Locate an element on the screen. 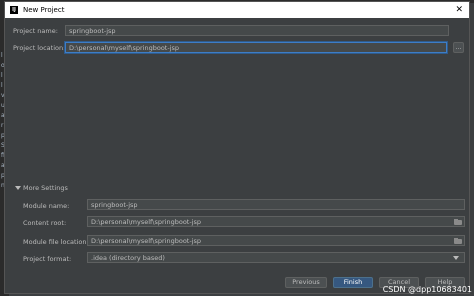 Image resolution: width=474 pixels, height=296 pixels. finish-button: Finish is located at coordinates (353, 282).